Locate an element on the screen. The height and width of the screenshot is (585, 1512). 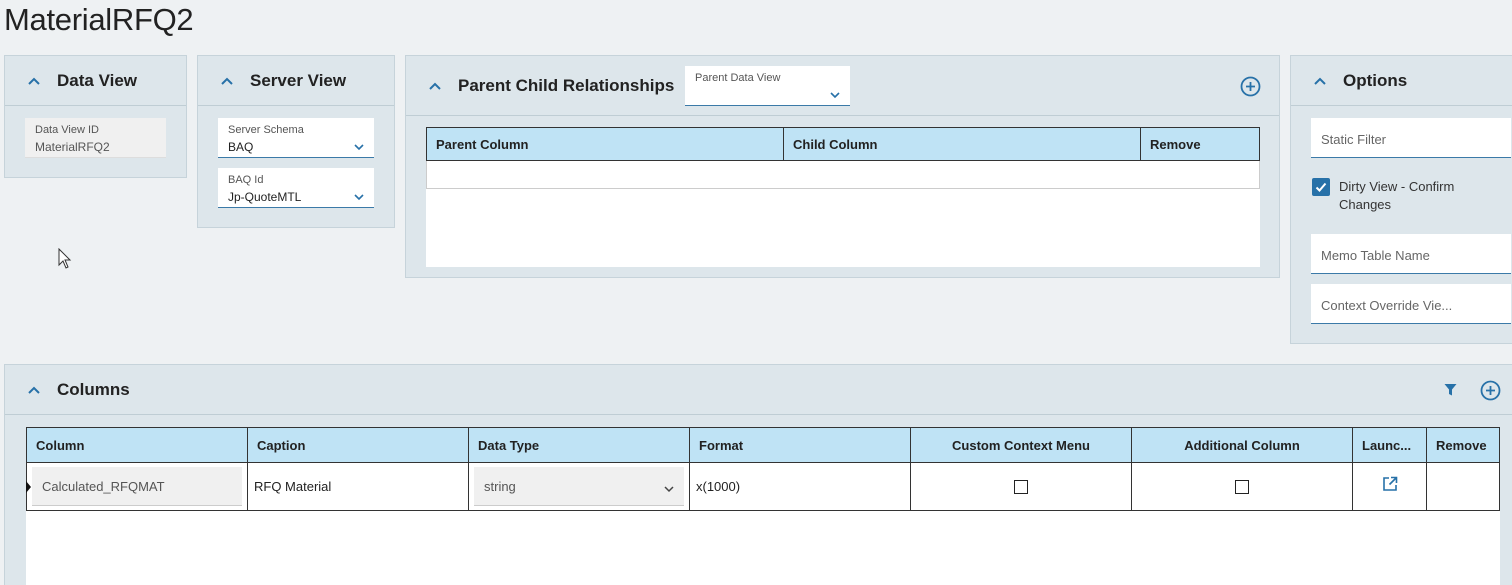
memo-table-input: Memo Table Name is located at coordinates (1411, 254).